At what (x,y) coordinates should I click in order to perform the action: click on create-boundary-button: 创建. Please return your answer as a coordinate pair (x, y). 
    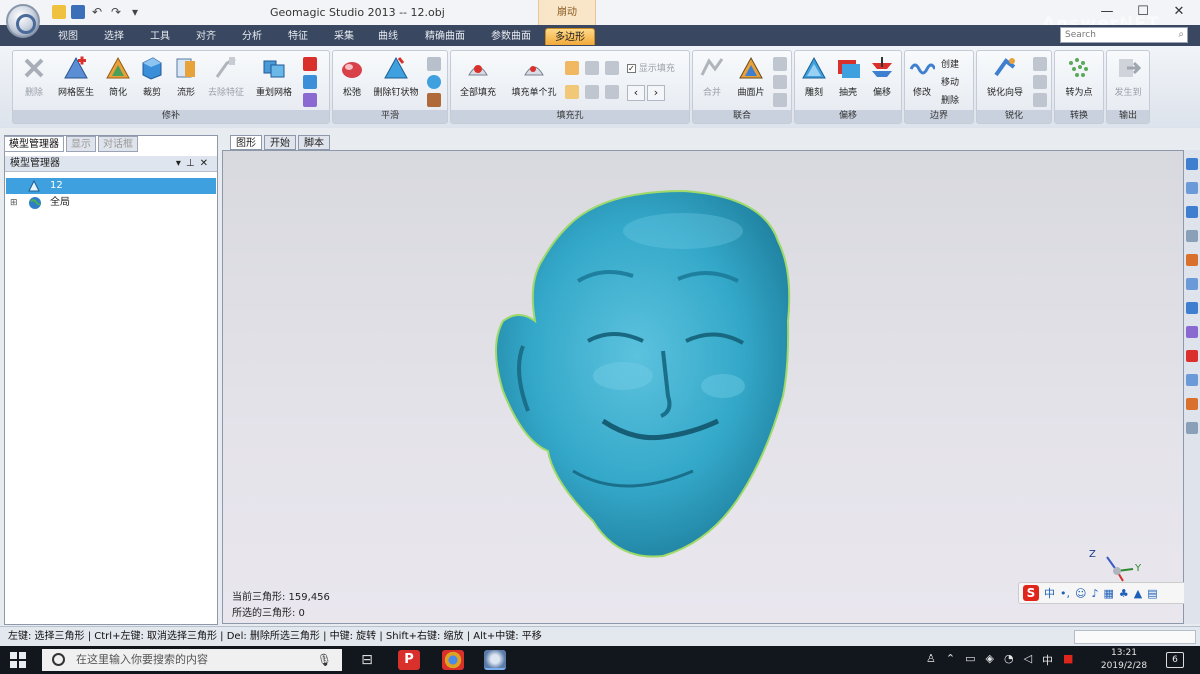
    Looking at the image, I should click on (950, 63).